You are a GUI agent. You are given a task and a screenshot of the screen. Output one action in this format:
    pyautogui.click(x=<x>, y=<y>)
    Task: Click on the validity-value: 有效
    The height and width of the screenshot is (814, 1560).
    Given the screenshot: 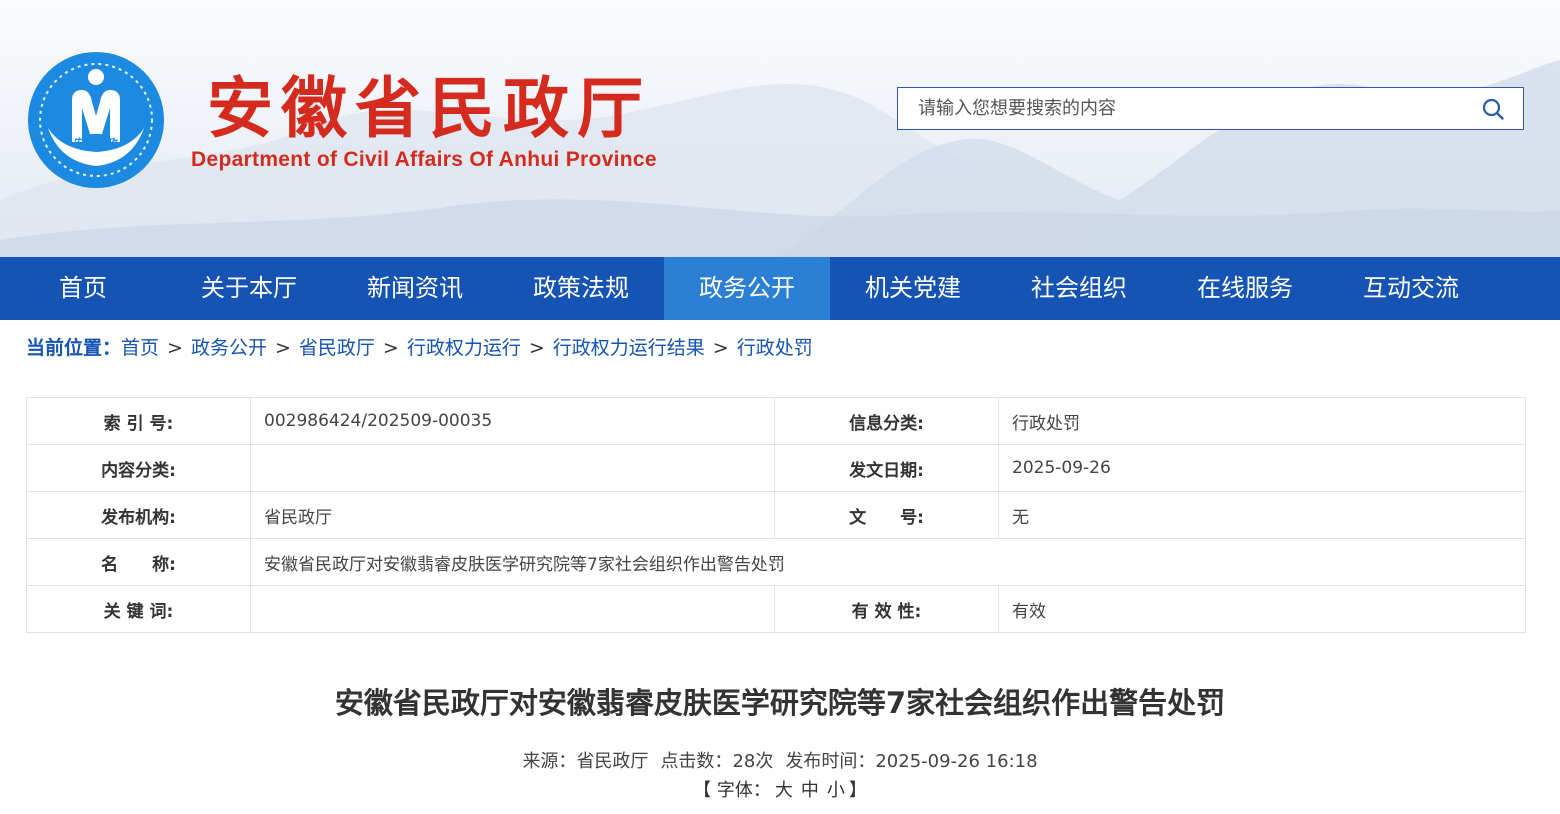 What is the action you would take?
    pyautogui.click(x=1262, y=609)
    